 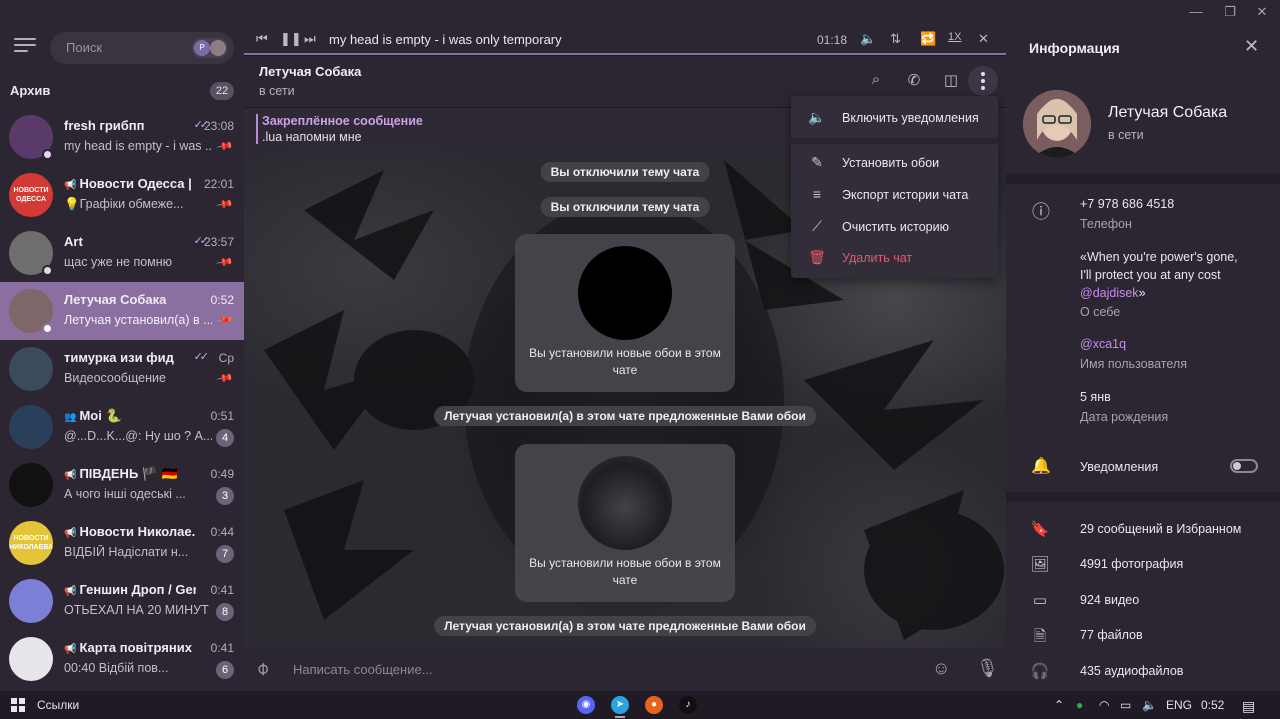 I want to click on playback-speed-button: 1X, so click(x=954, y=37).